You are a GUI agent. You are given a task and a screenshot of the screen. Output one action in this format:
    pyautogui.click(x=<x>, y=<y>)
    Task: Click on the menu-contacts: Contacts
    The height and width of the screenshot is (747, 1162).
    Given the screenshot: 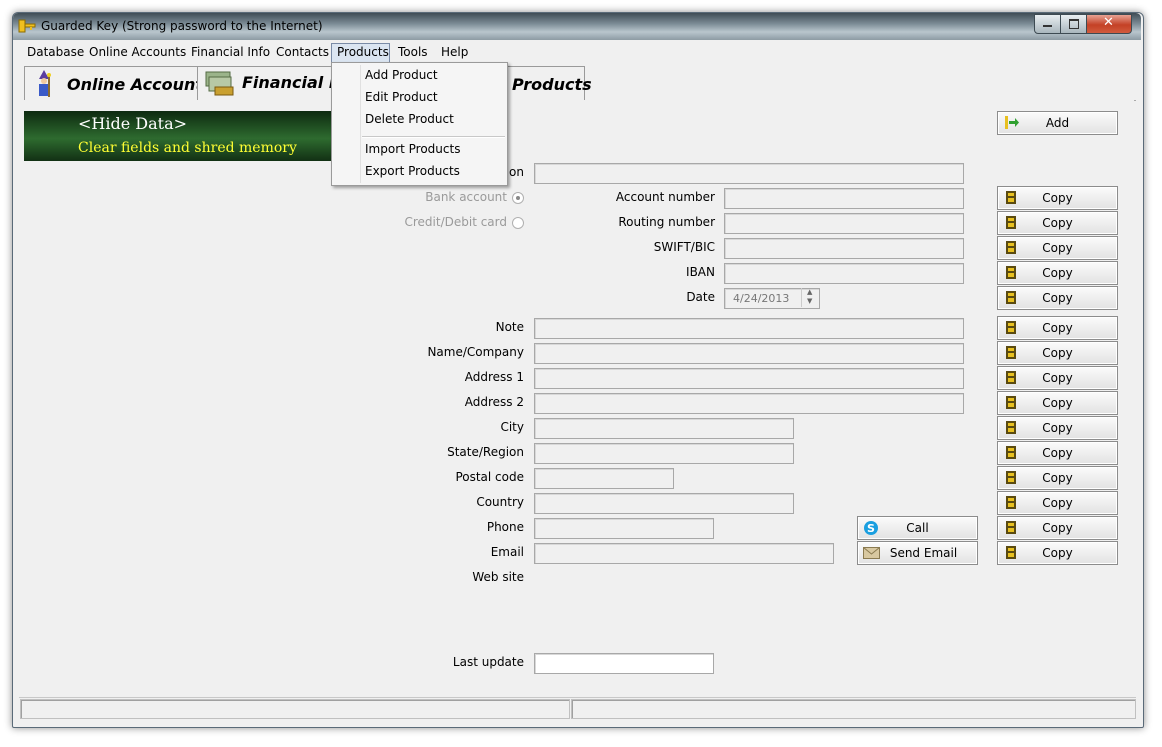 What is the action you would take?
    pyautogui.click(x=302, y=52)
    